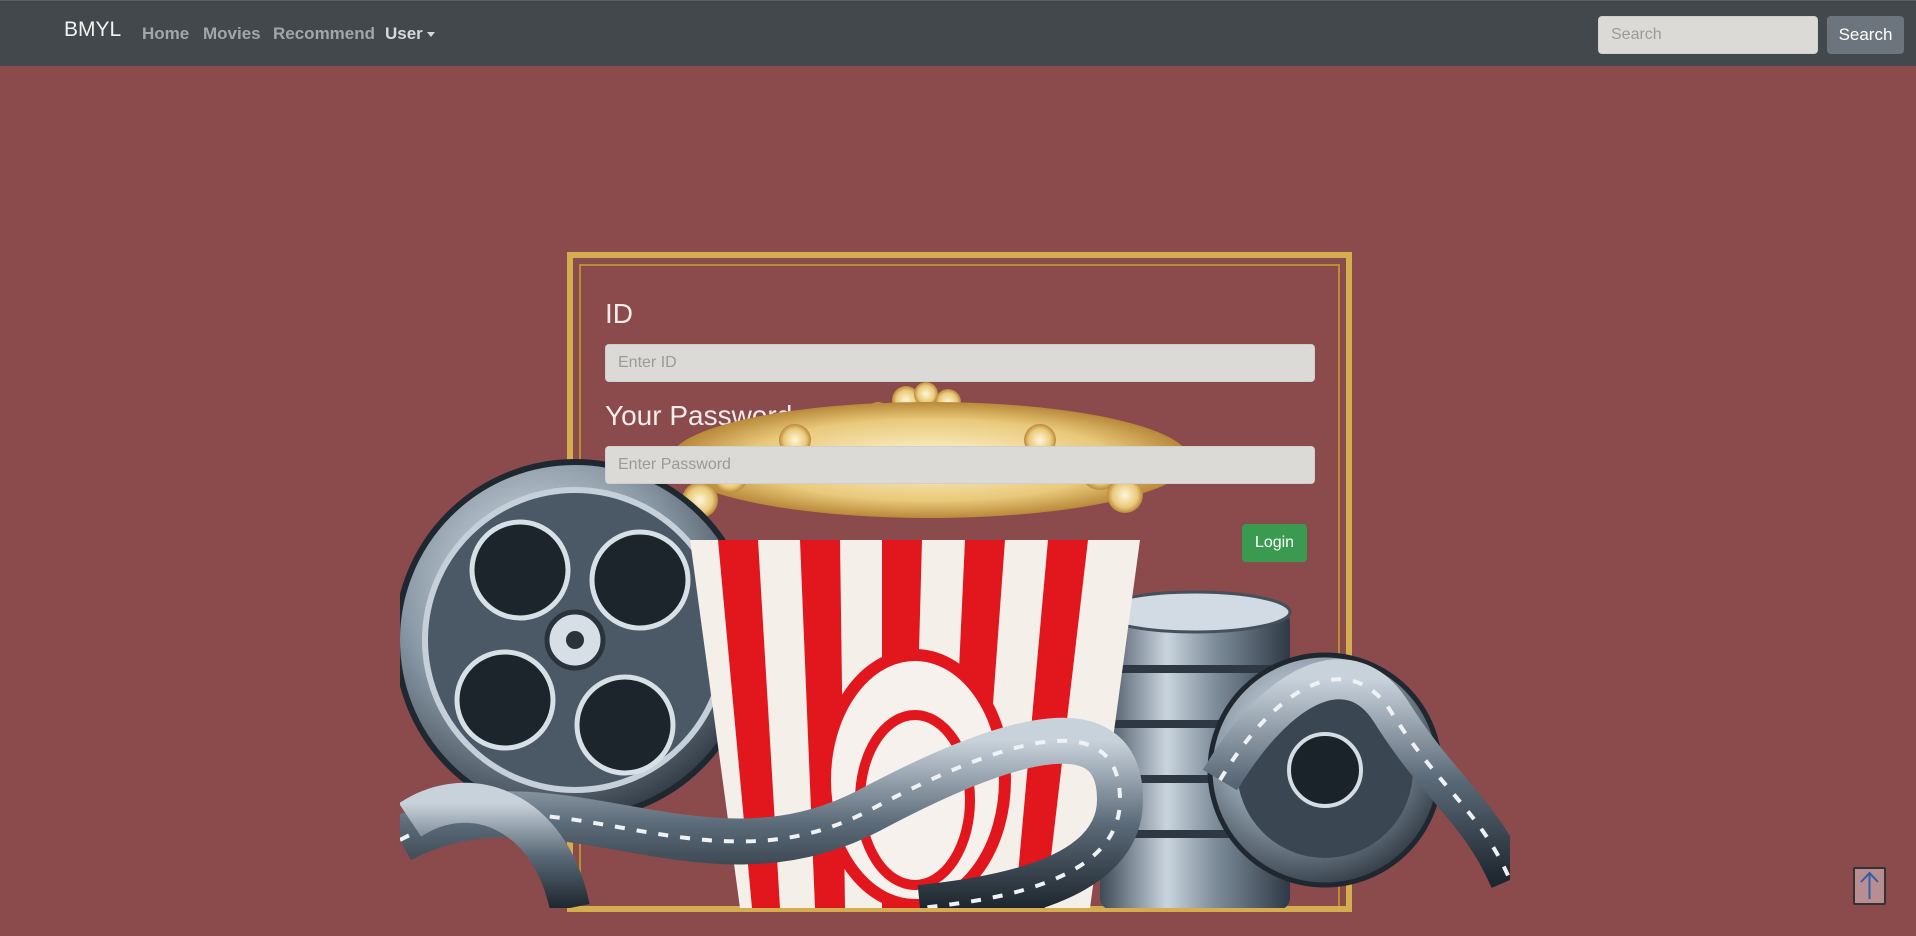 The height and width of the screenshot is (936, 1916). I want to click on nav-movies: Movies, so click(232, 34).